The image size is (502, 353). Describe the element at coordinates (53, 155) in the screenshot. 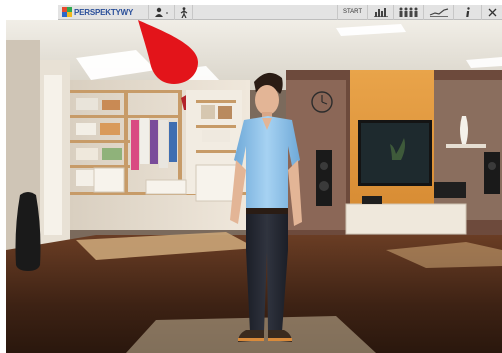

I see `glass-door` at that location.